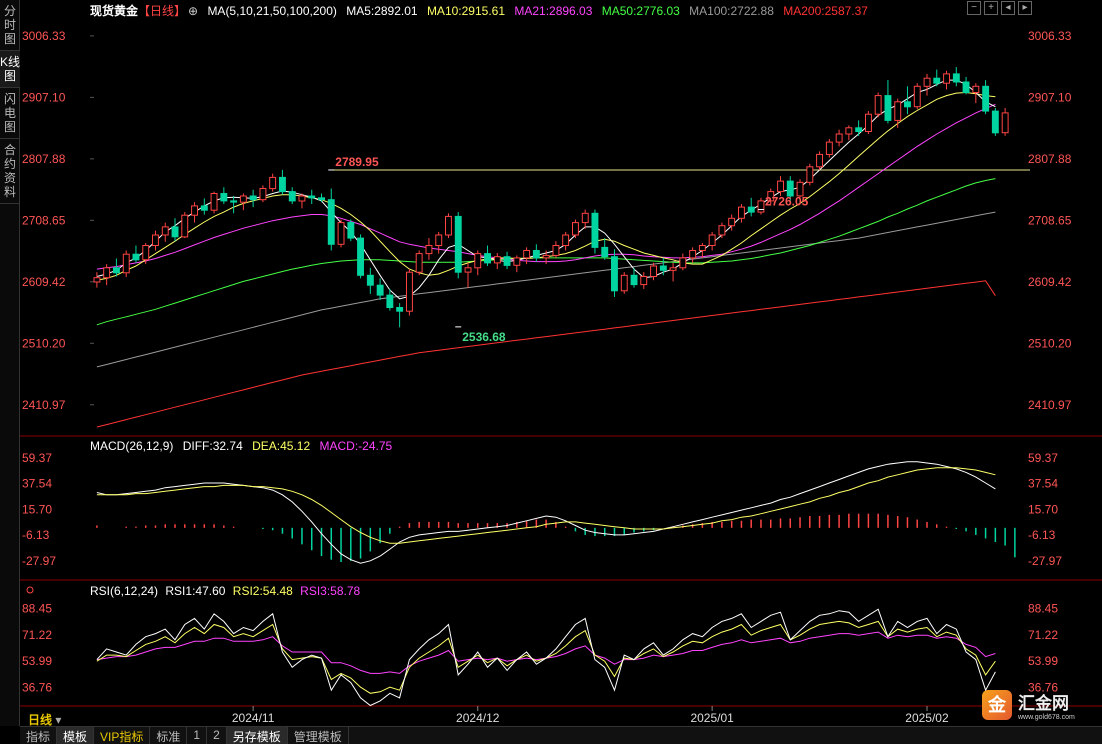 This screenshot has height=744, width=1102. Describe the element at coordinates (44, 343) in the screenshot. I see `price-tick-left-5: 2510.20` at that location.